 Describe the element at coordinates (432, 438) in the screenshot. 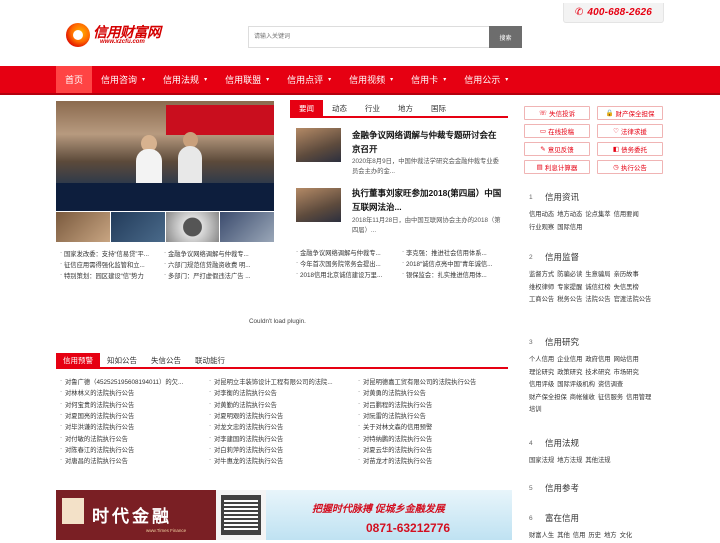

I see `notice-link: 对特纳鹏的法院执行公告` at that location.